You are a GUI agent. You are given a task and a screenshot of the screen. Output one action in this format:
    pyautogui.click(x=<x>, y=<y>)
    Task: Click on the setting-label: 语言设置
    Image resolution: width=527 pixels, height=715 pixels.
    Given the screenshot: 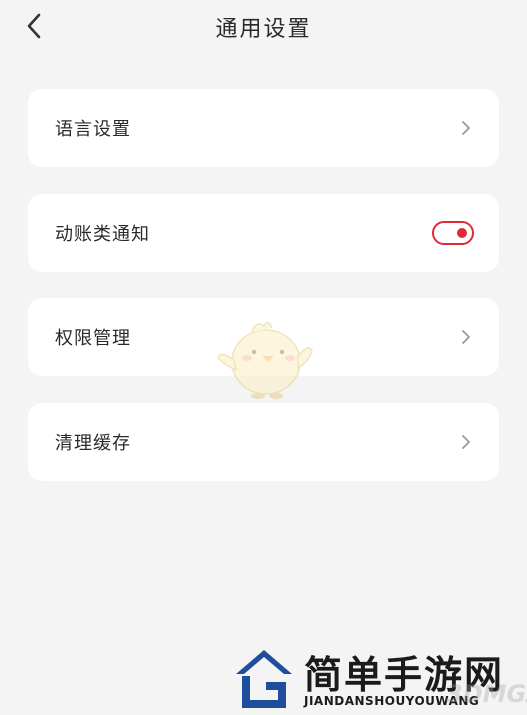 What is the action you would take?
    pyautogui.click(x=93, y=129)
    